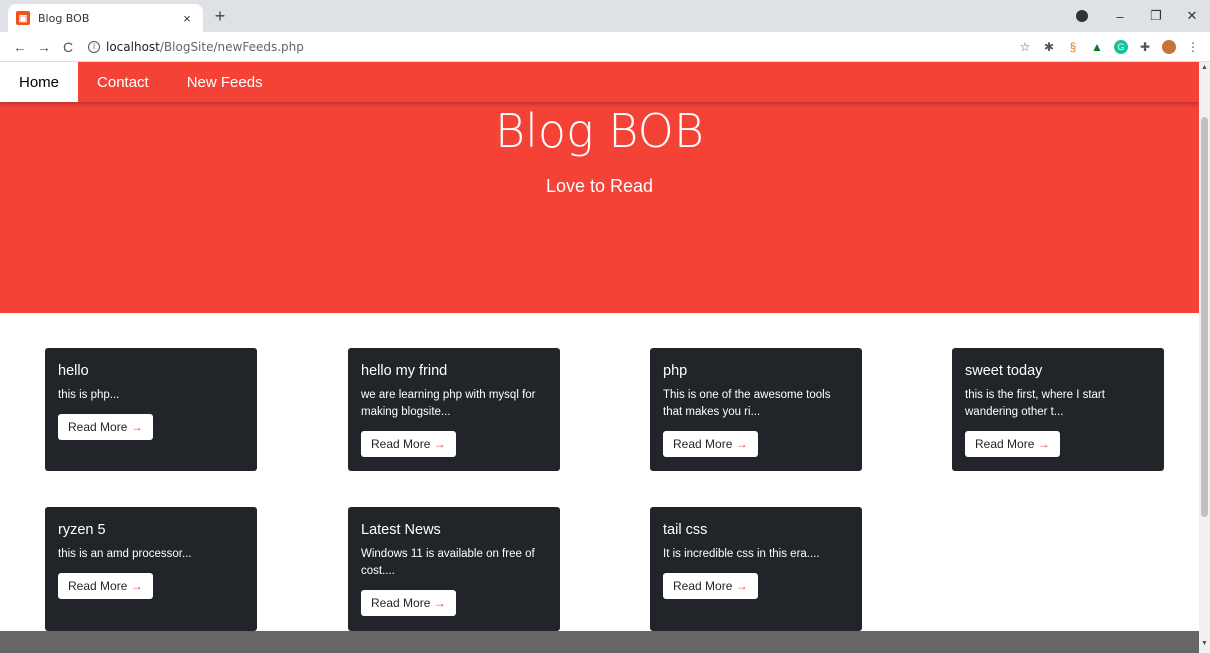 The image size is (1210, 653). I want to click on scroll-up-icon: ▲, so click(1204, 69).